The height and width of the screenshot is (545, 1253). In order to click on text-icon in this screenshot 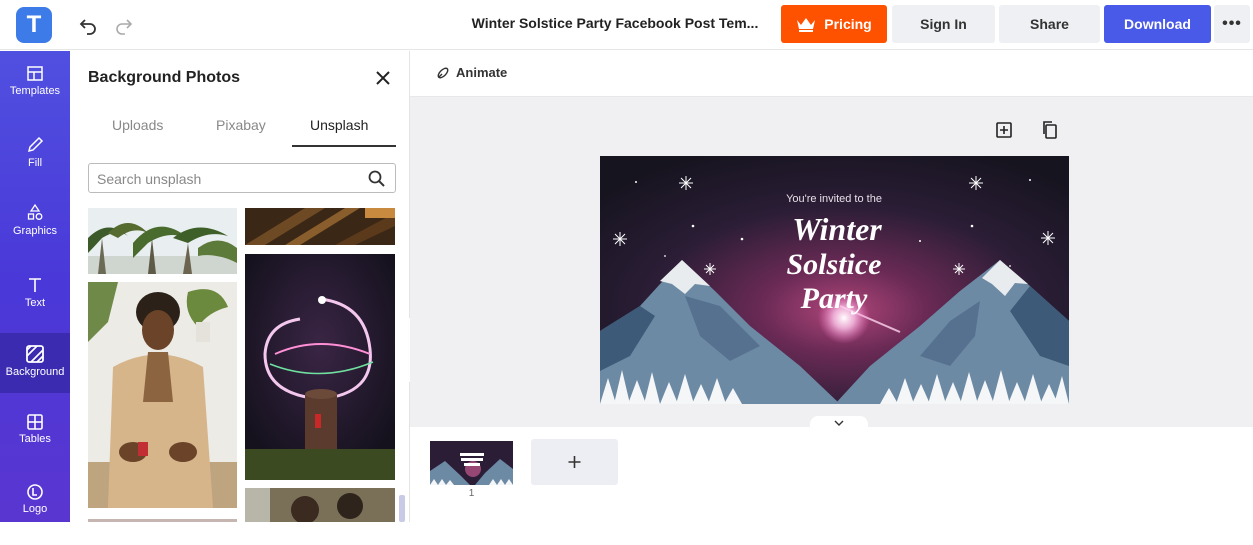, I will do `click(35, 285)`.